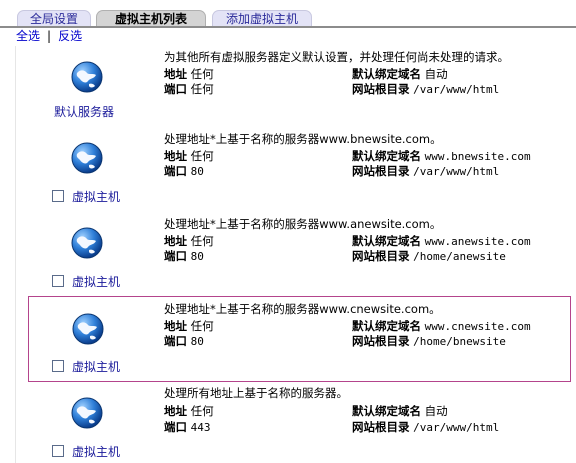  I want to click on port-value: 任何, so click(202, 89).